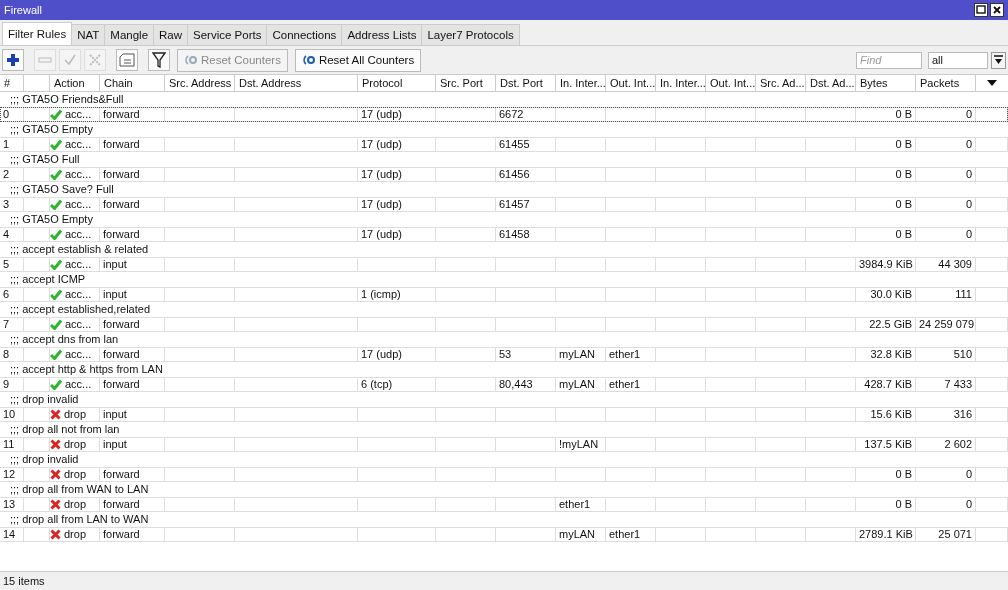  What do you see at coordinates (504, 384) in the screenshot?
I see `rule-row: 9 acc... forward 6 (tcp) 80,443 myLAN ether1 428.7 KiB 7 433` at bounding box center [504, 384].